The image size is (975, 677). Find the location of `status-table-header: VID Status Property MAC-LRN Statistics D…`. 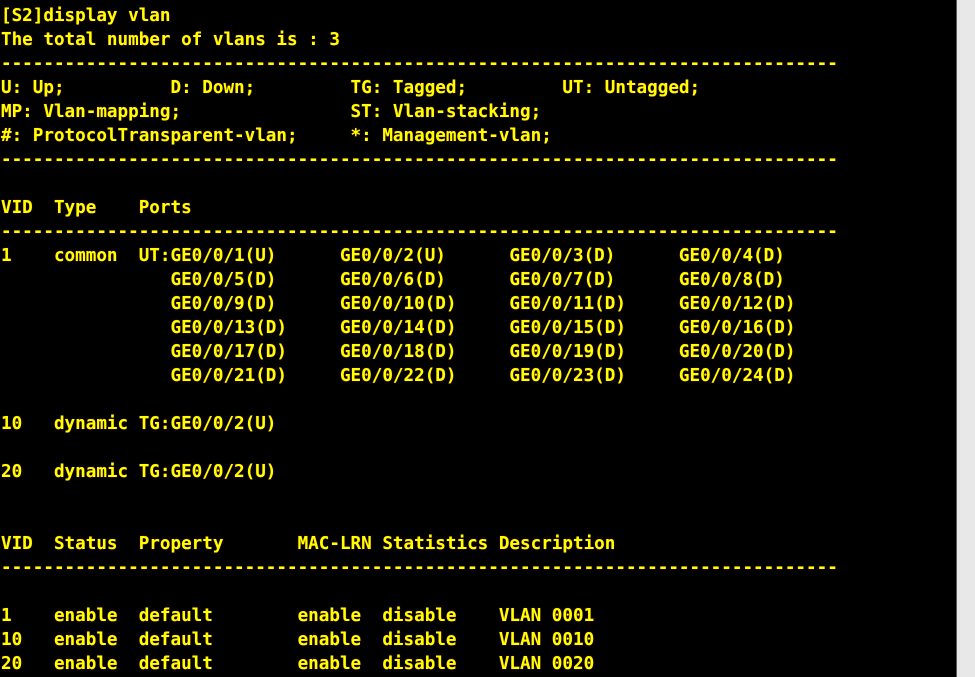

status-table-header: VID Status Property MAC-LRN Statistics D… is located at coordinates (308, 544).